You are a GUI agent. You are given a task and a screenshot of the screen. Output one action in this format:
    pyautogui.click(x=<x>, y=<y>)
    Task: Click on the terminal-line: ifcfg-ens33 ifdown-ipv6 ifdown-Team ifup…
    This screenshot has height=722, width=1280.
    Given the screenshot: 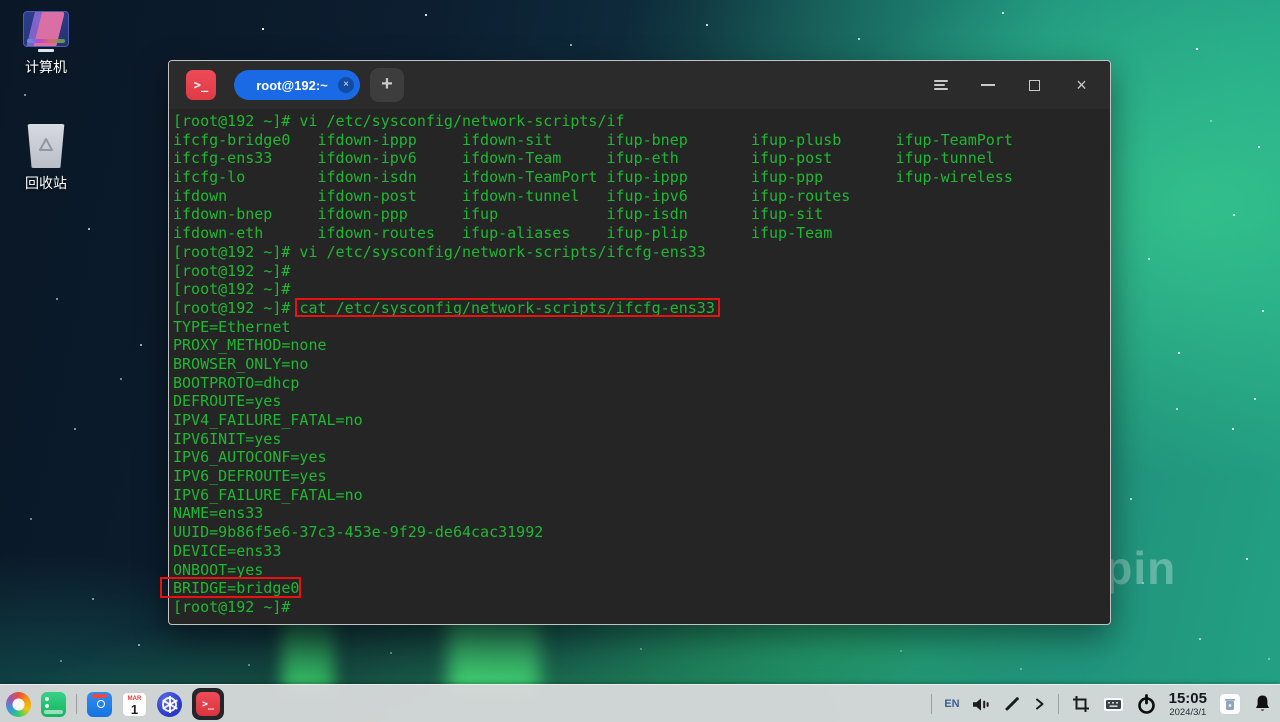 What is the action you would take?
    pyautogui.click(x=641, y=158)
    